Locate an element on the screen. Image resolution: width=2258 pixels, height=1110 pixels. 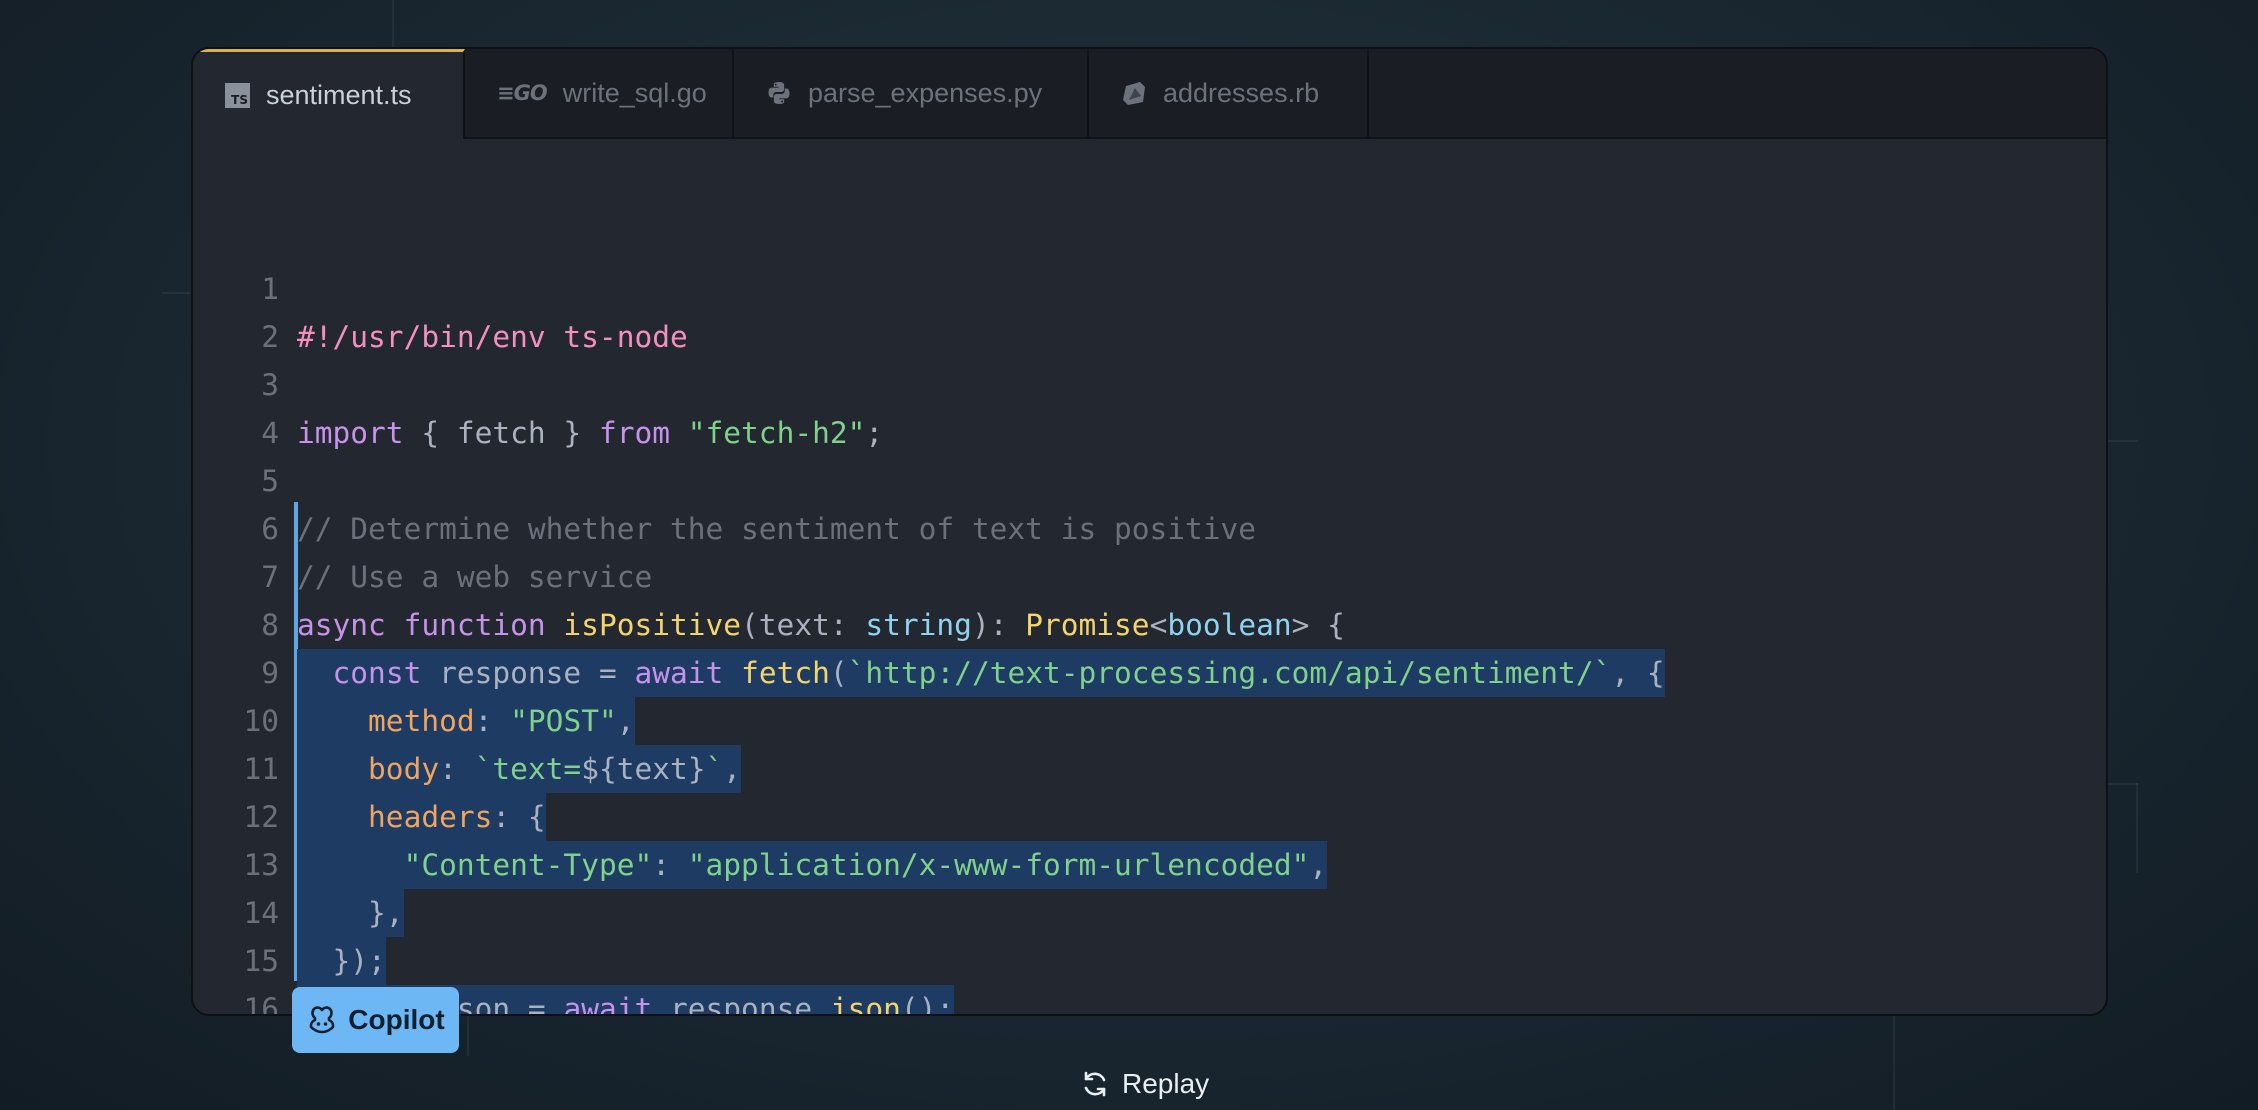
line-text: headers: { is located at coordinates (421, 817).